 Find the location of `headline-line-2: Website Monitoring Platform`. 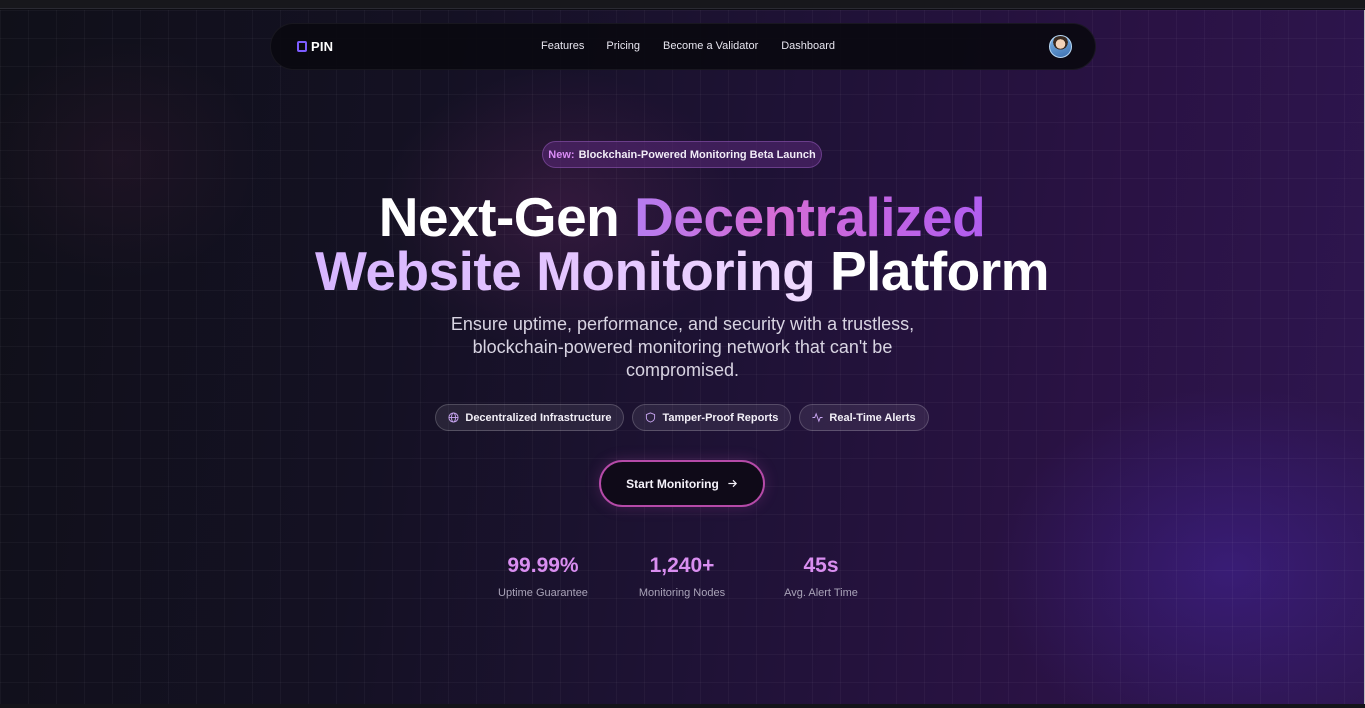

headline-line-2: Website Monitoring Platform is located at coordinates (682, 271).